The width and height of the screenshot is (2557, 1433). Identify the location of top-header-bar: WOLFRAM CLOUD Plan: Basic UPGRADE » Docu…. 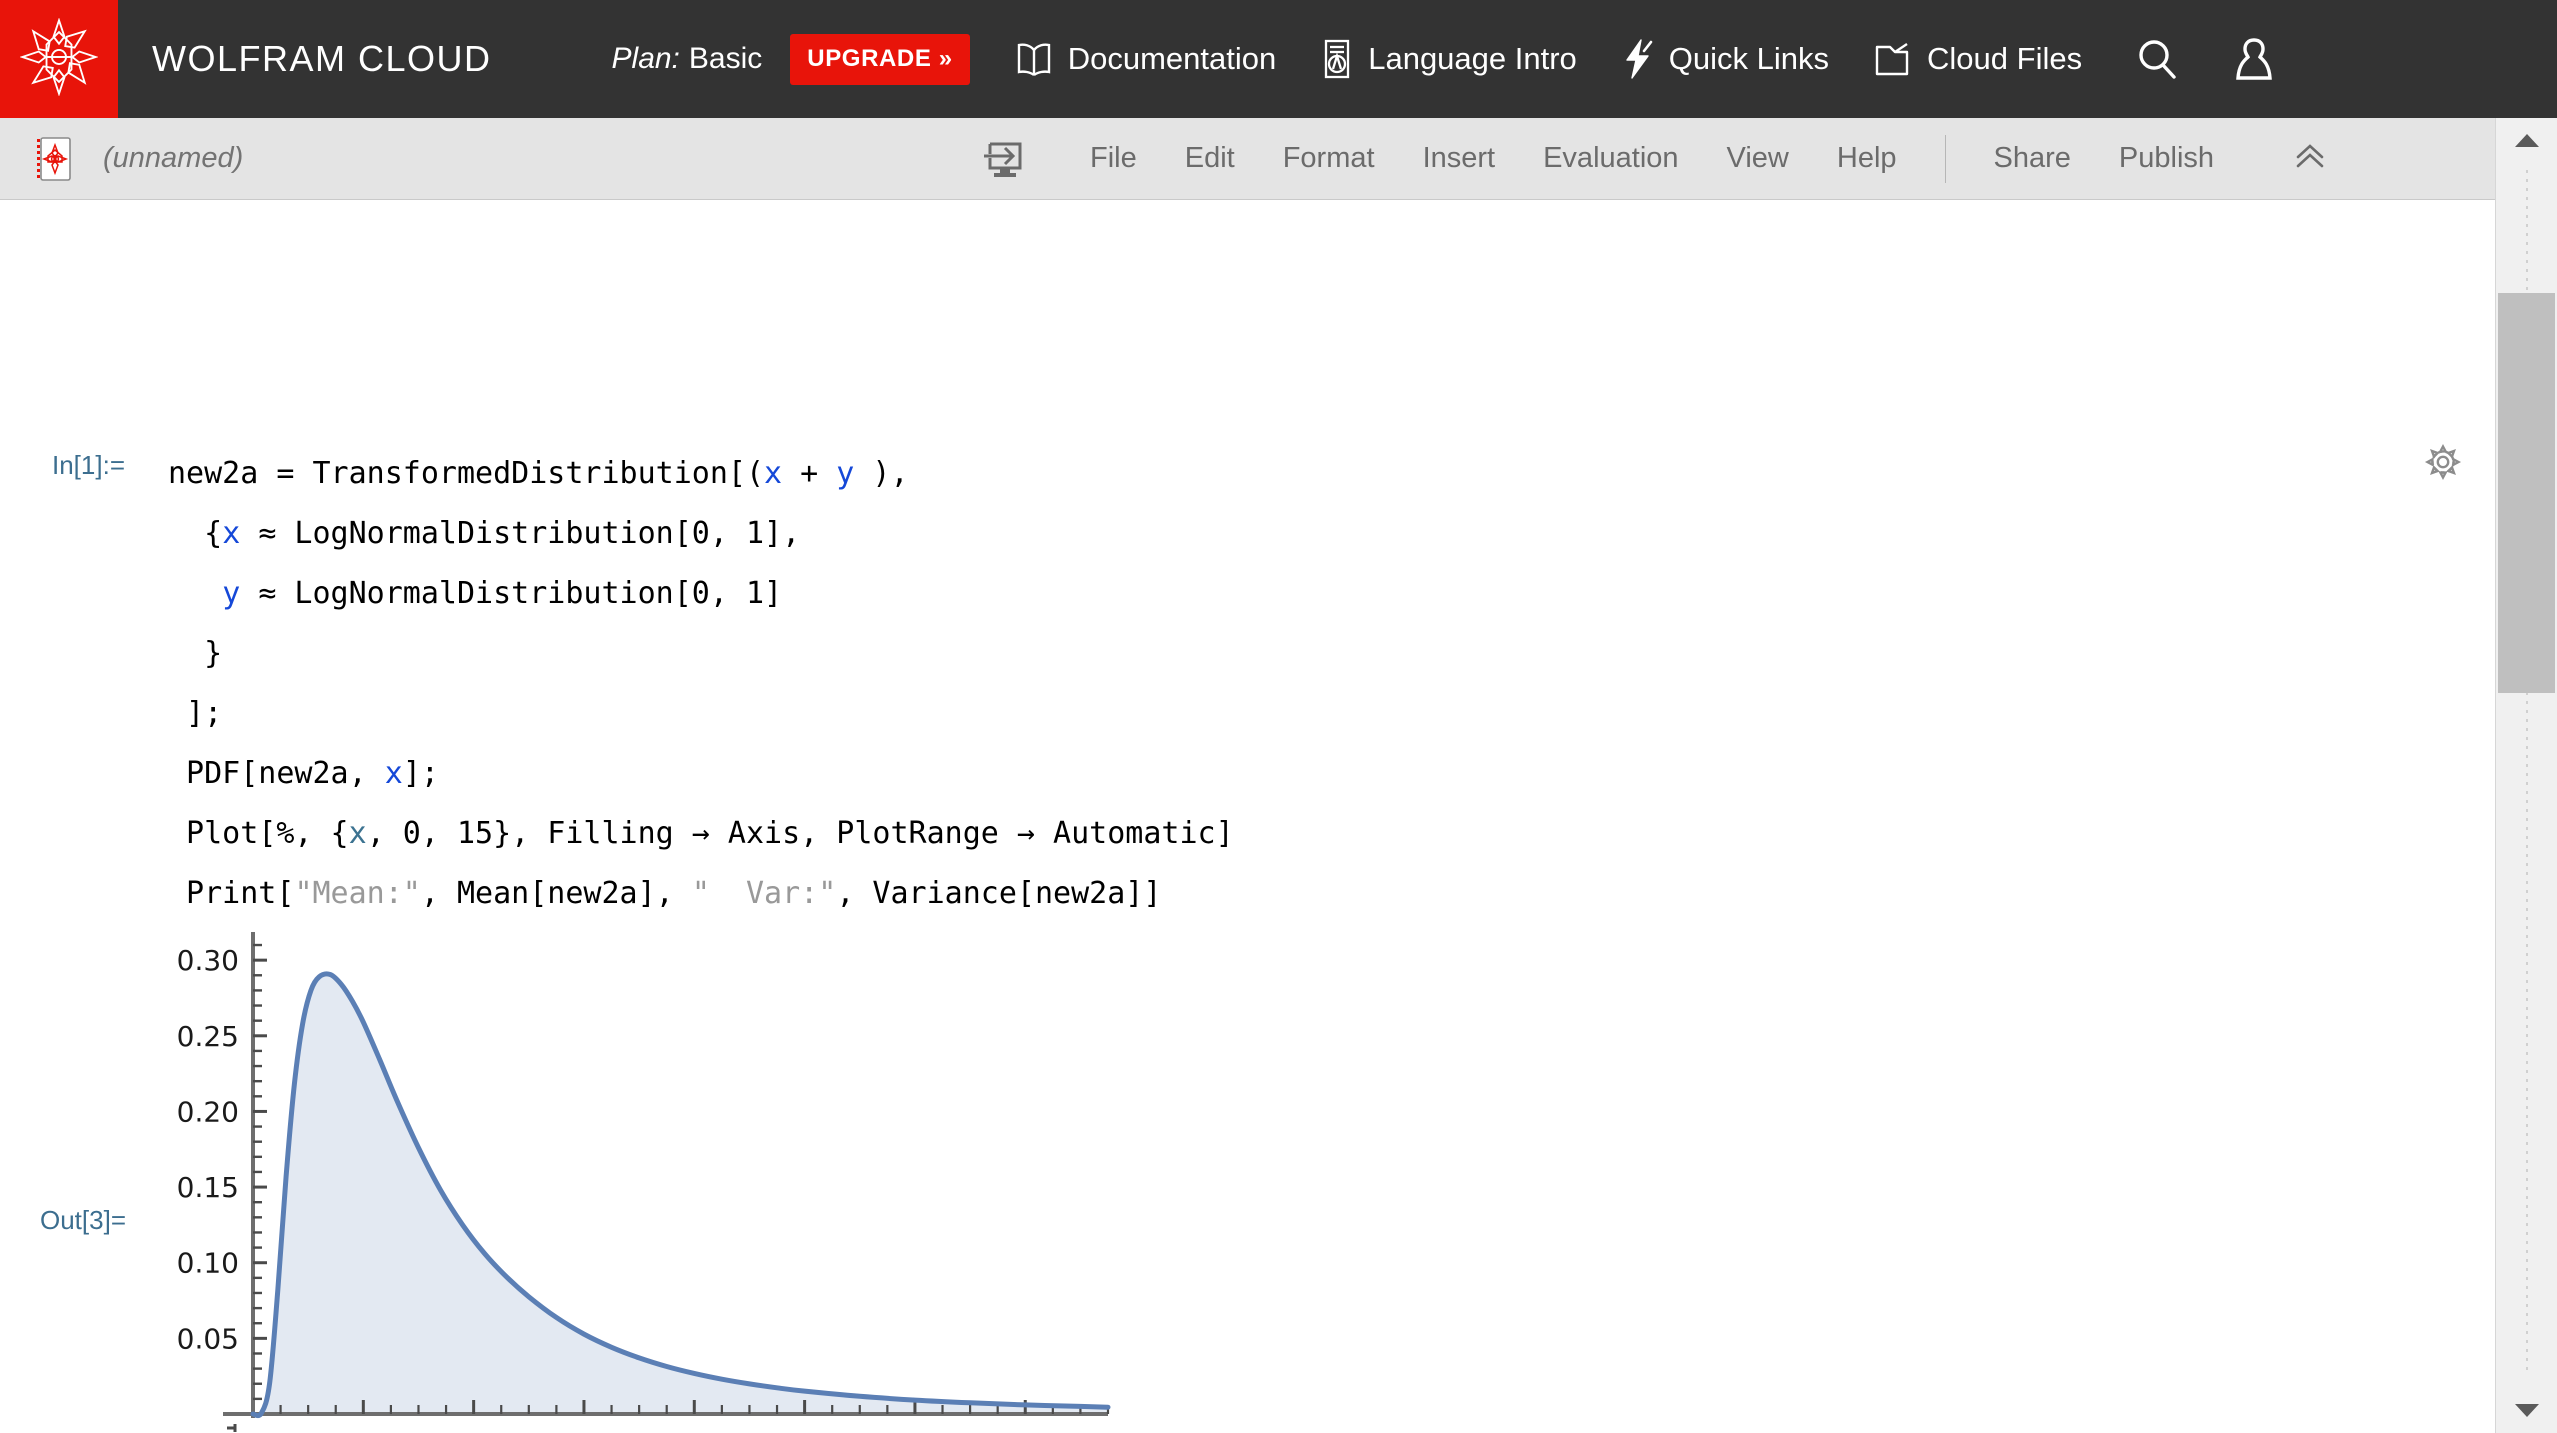
(1278, 59).